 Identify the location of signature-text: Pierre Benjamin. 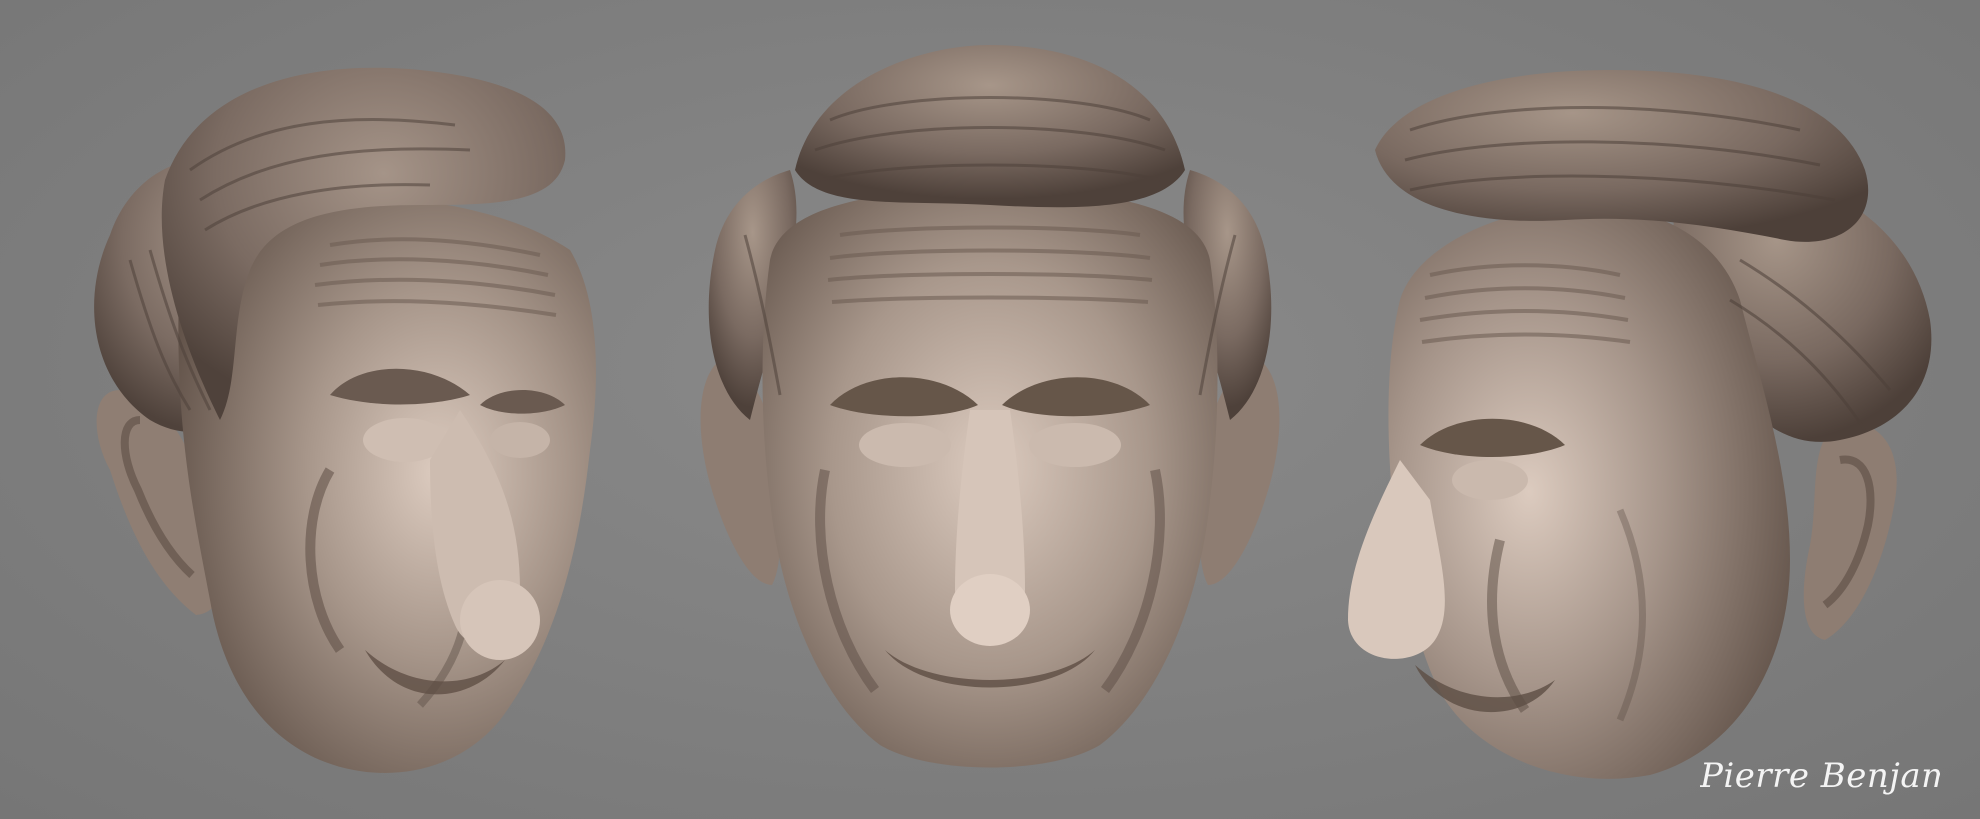
(1820, 776).